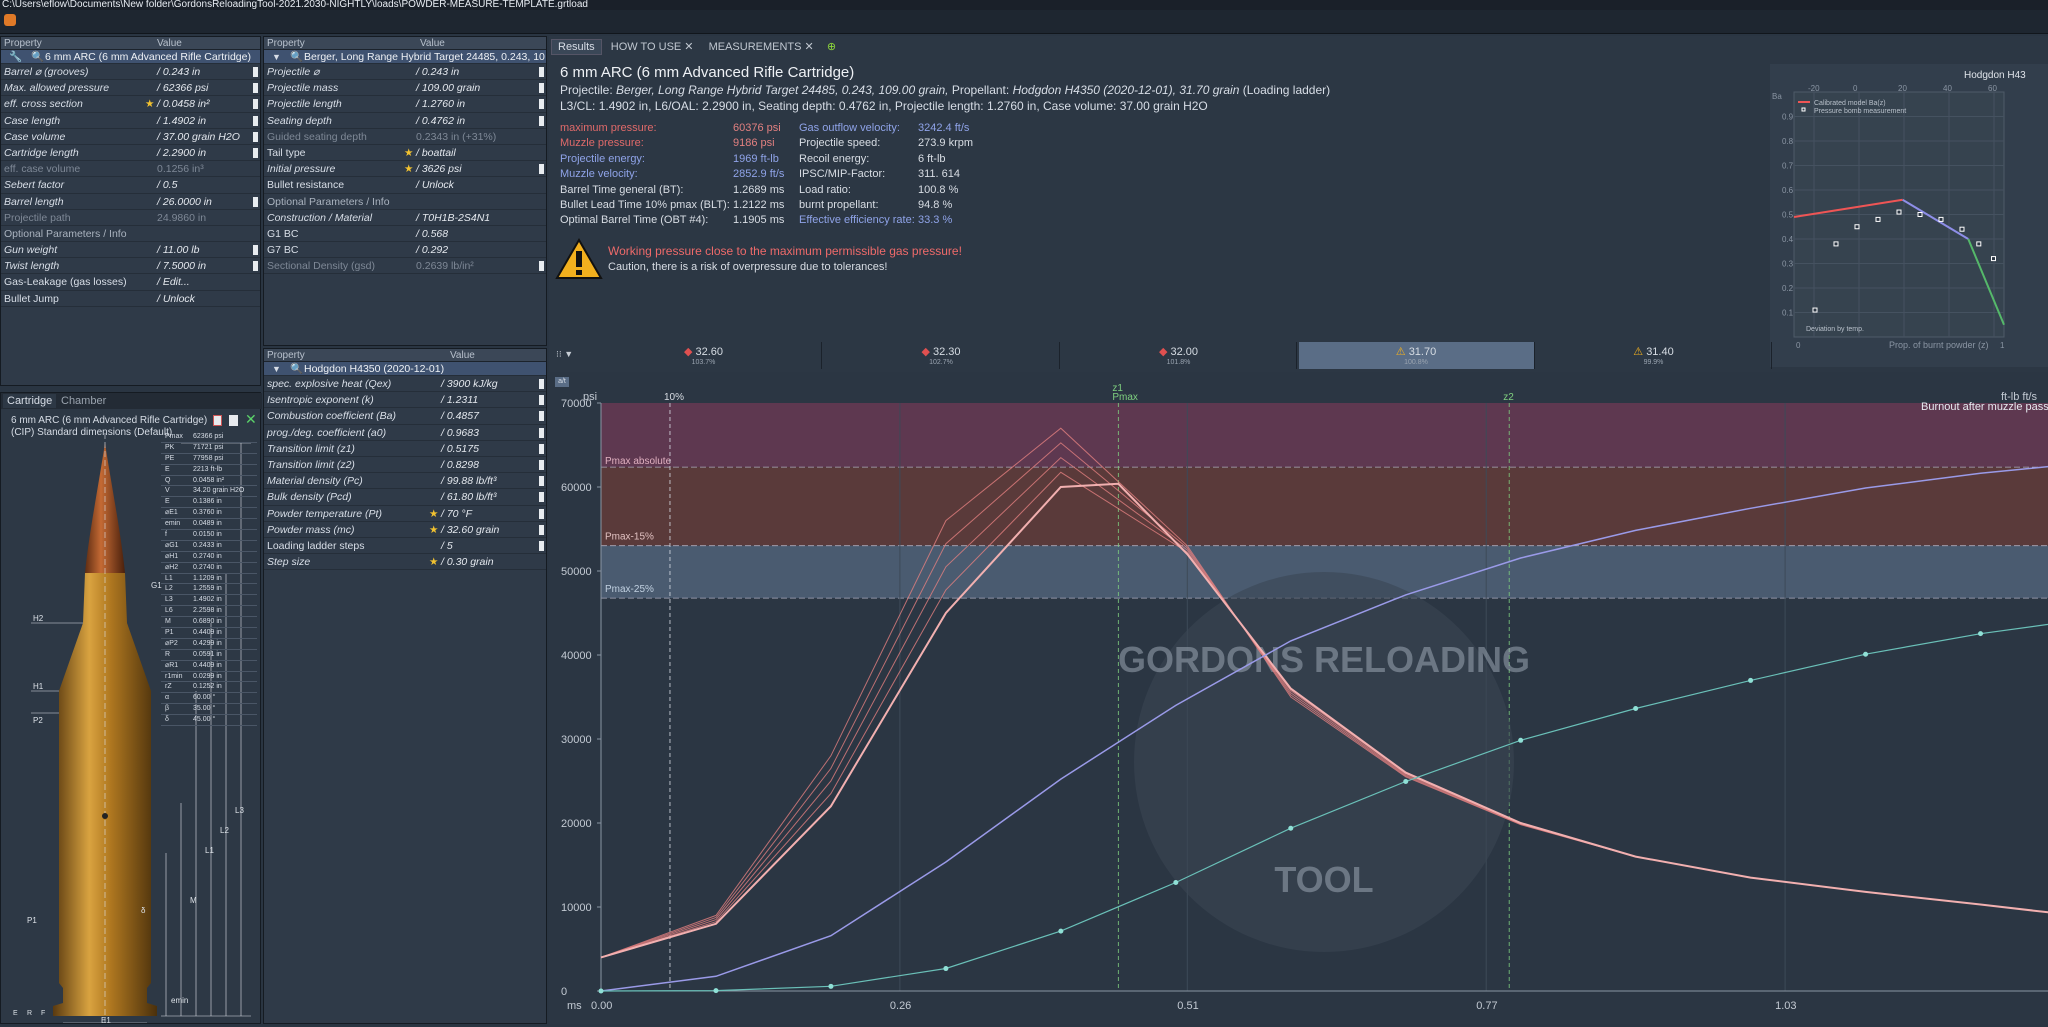 The width and height of the screenshot is (2048, 1027). Describe the element at coordinates (182, 88) in the screenshot. I see `property-value: / 62366 psi` at that location.